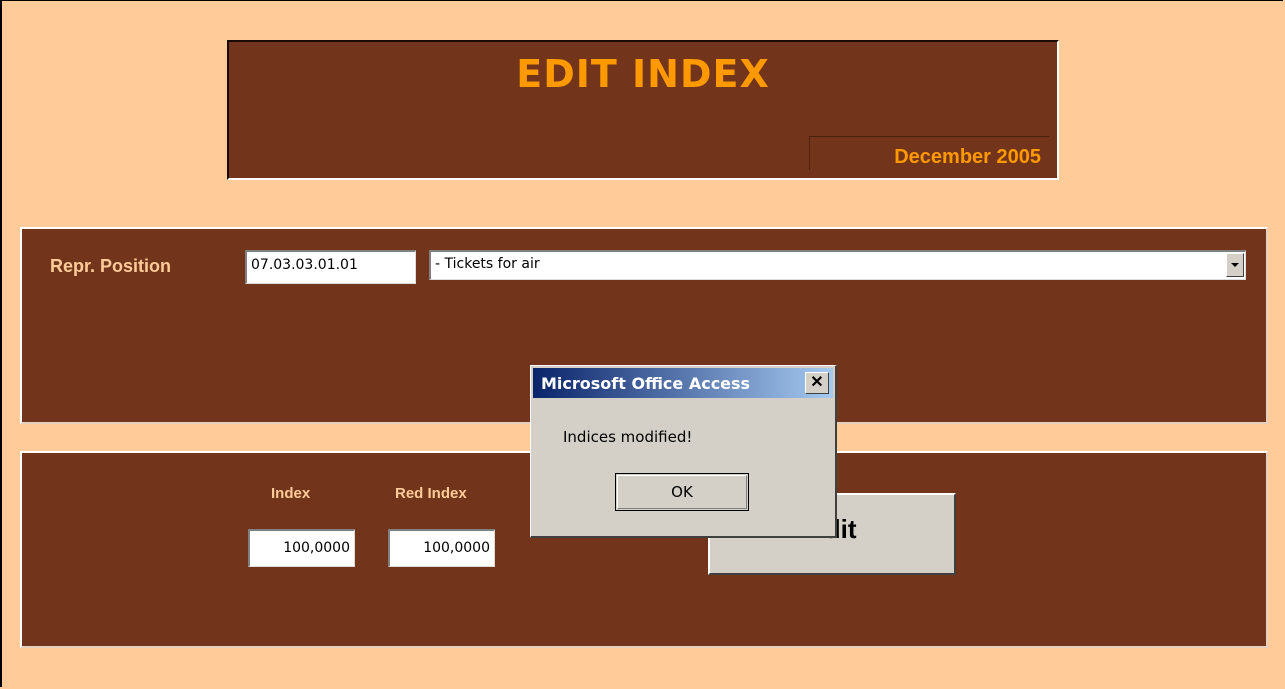 The width and height of the screenshot is (1285, 689). I want to click on dropdown-button, so click(1235, 265).